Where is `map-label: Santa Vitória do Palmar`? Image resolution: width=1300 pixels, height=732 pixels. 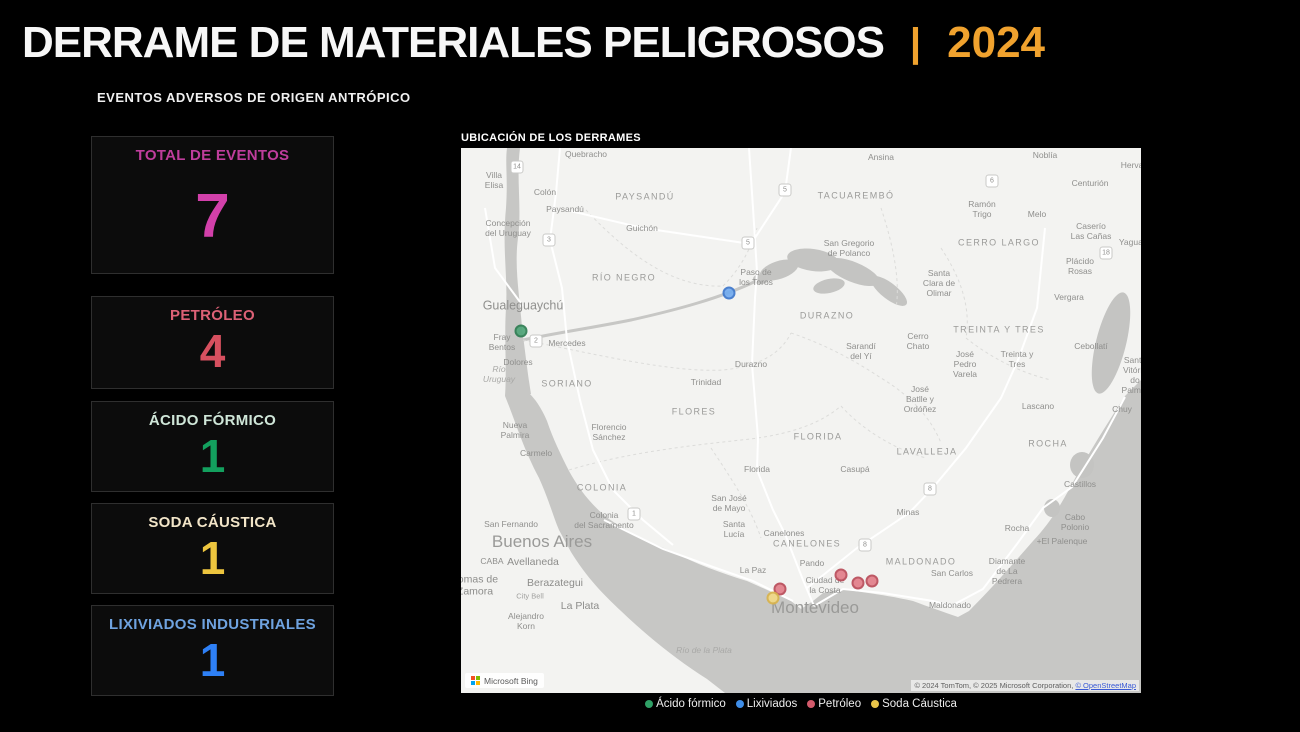 map-label: Santa Vitória do Palmar is located at coordinates (1131, 375).